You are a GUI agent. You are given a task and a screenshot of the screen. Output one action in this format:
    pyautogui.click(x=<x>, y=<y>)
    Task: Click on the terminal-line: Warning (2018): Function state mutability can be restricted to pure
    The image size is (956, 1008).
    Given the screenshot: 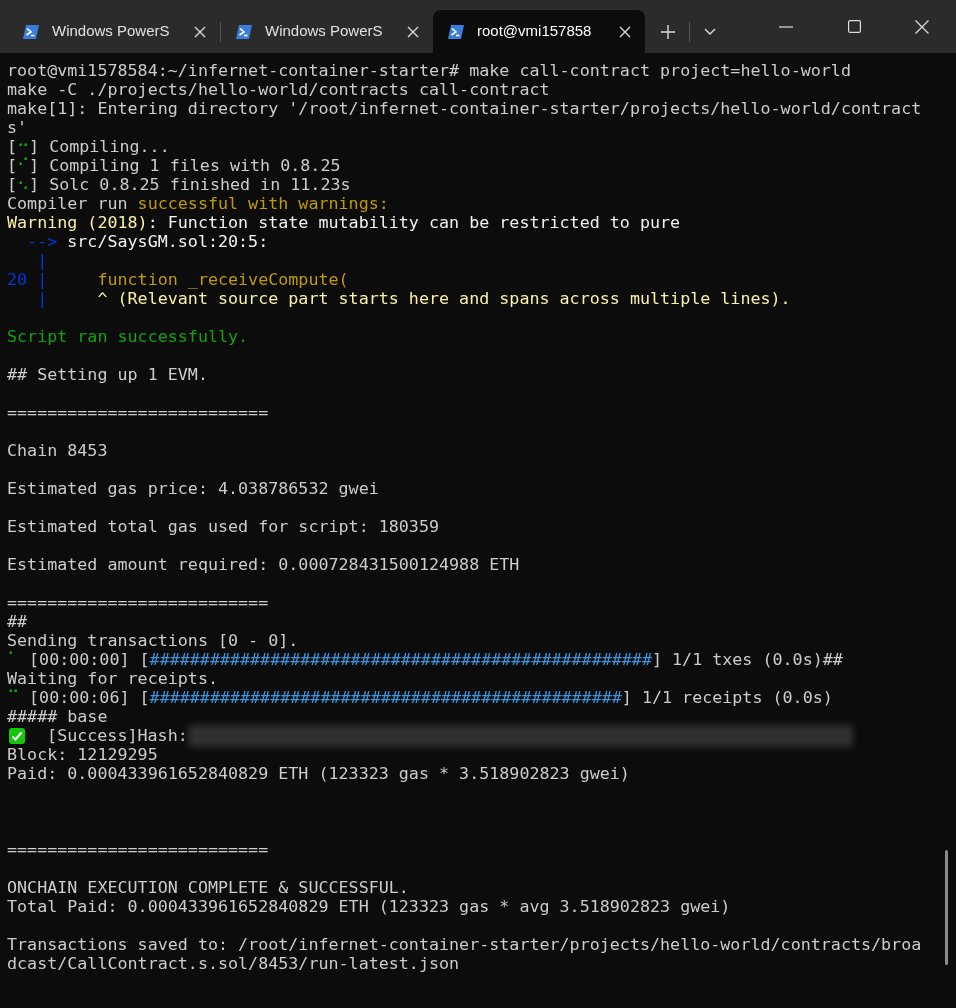 What is the action you would take?
    pyautogui.click(x=344, y=222)
    